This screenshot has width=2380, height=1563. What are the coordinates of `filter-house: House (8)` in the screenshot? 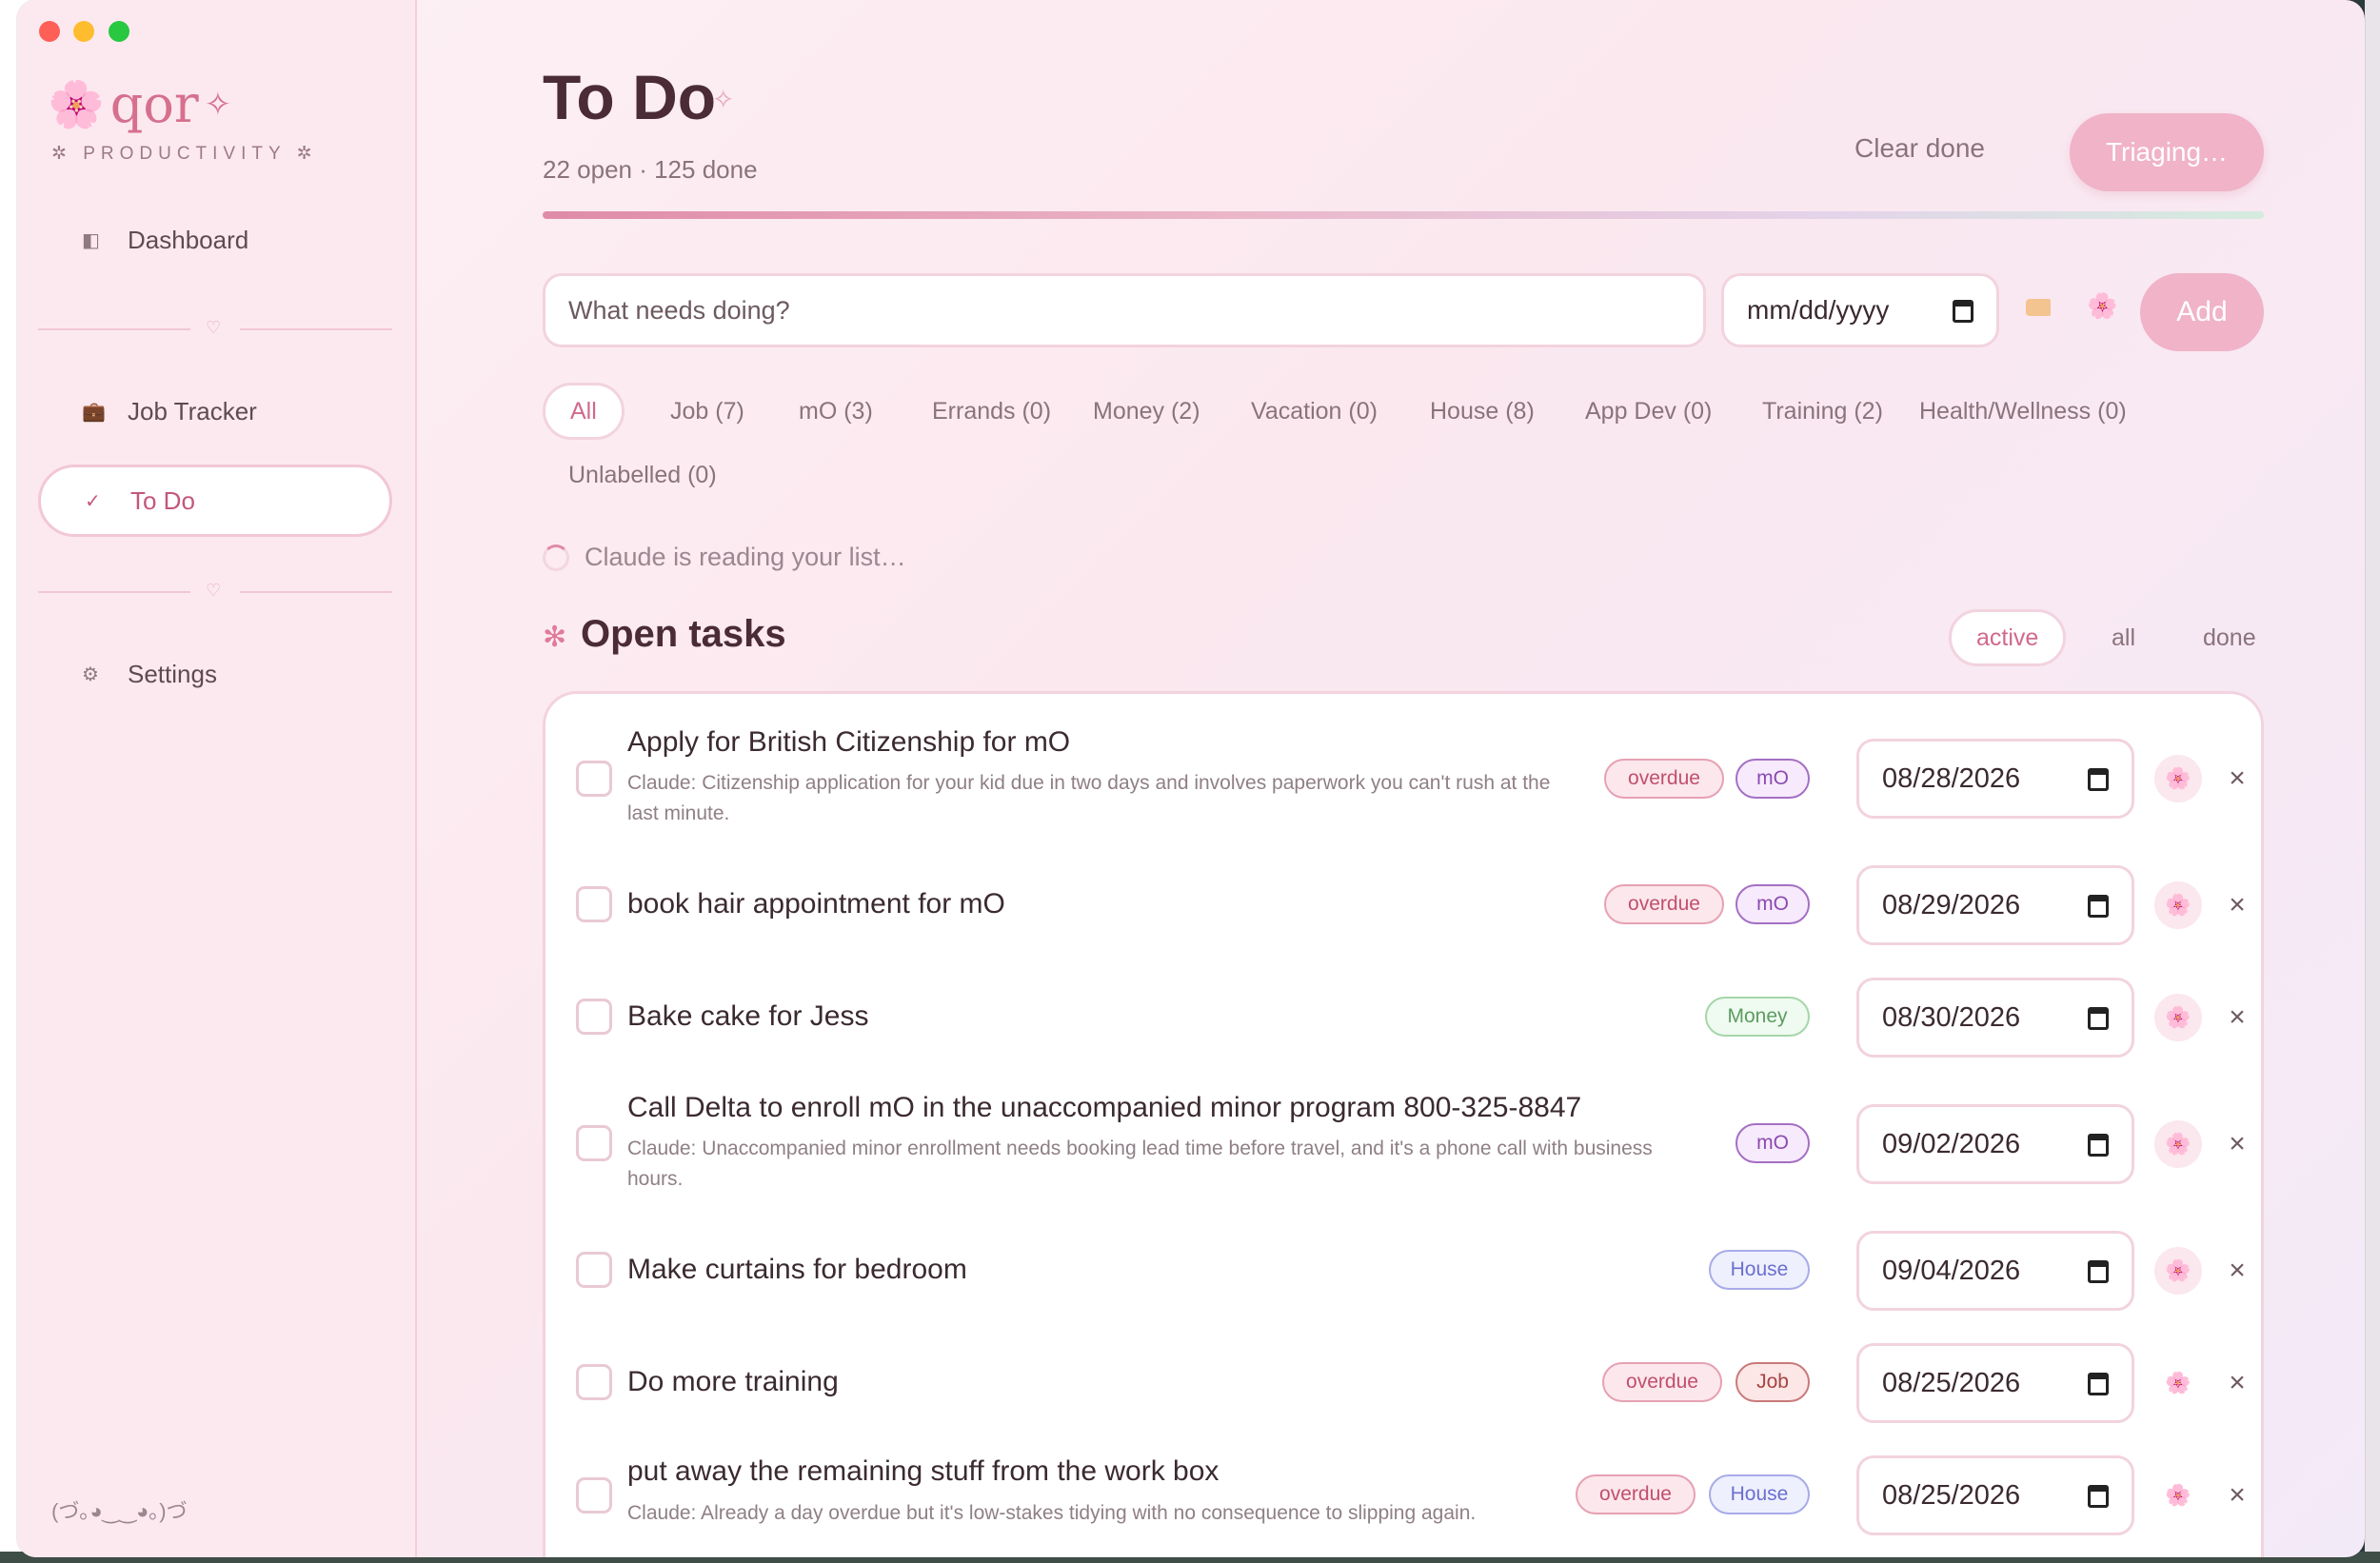 It's located at (1482, 412).